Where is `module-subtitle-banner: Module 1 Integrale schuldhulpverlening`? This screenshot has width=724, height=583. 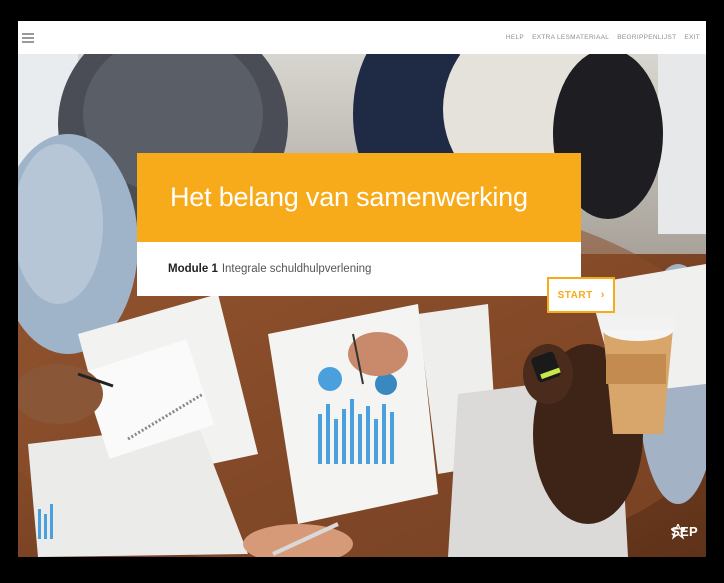
module-subtitle-banner: Module 1 Integrale schuldhulpverlening is located at coordinates (359, 269).